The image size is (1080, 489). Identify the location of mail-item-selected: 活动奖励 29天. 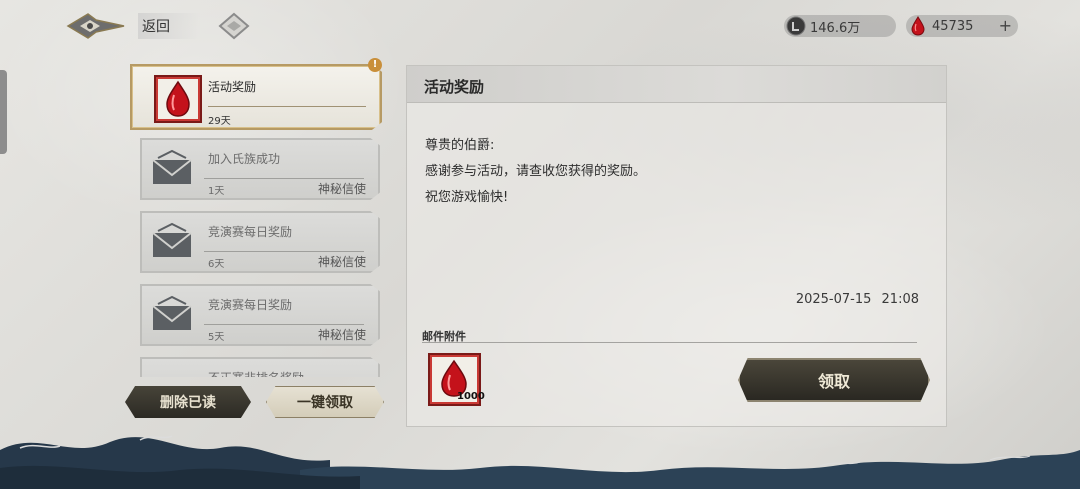
(256, 97).